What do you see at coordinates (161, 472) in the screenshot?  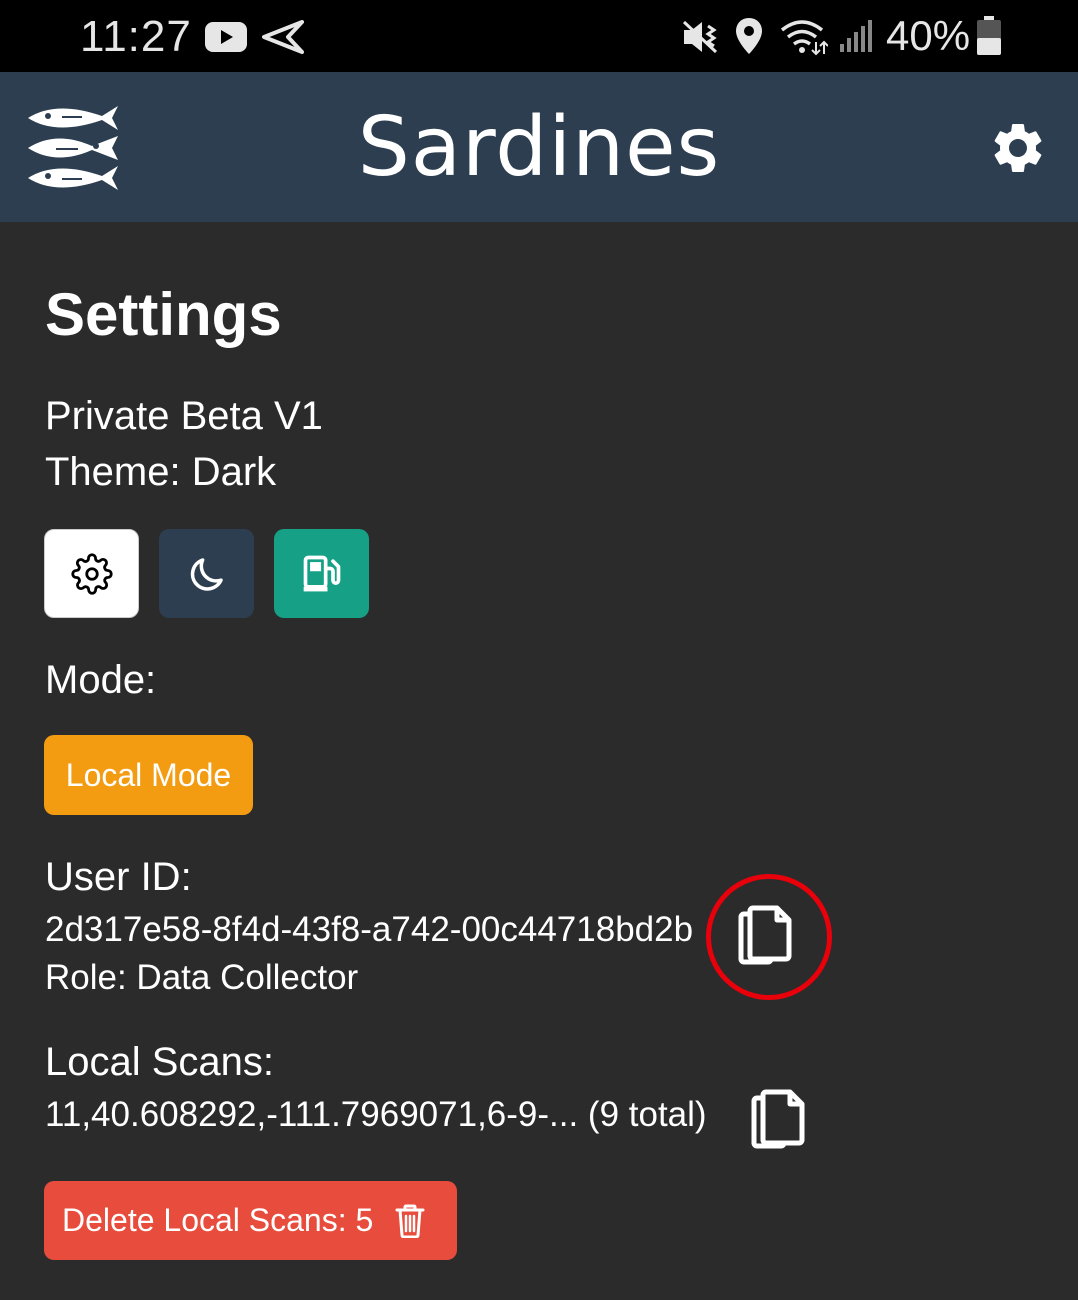 I see `theme-text: Theme: Dark` at bounding box center [161, 472].